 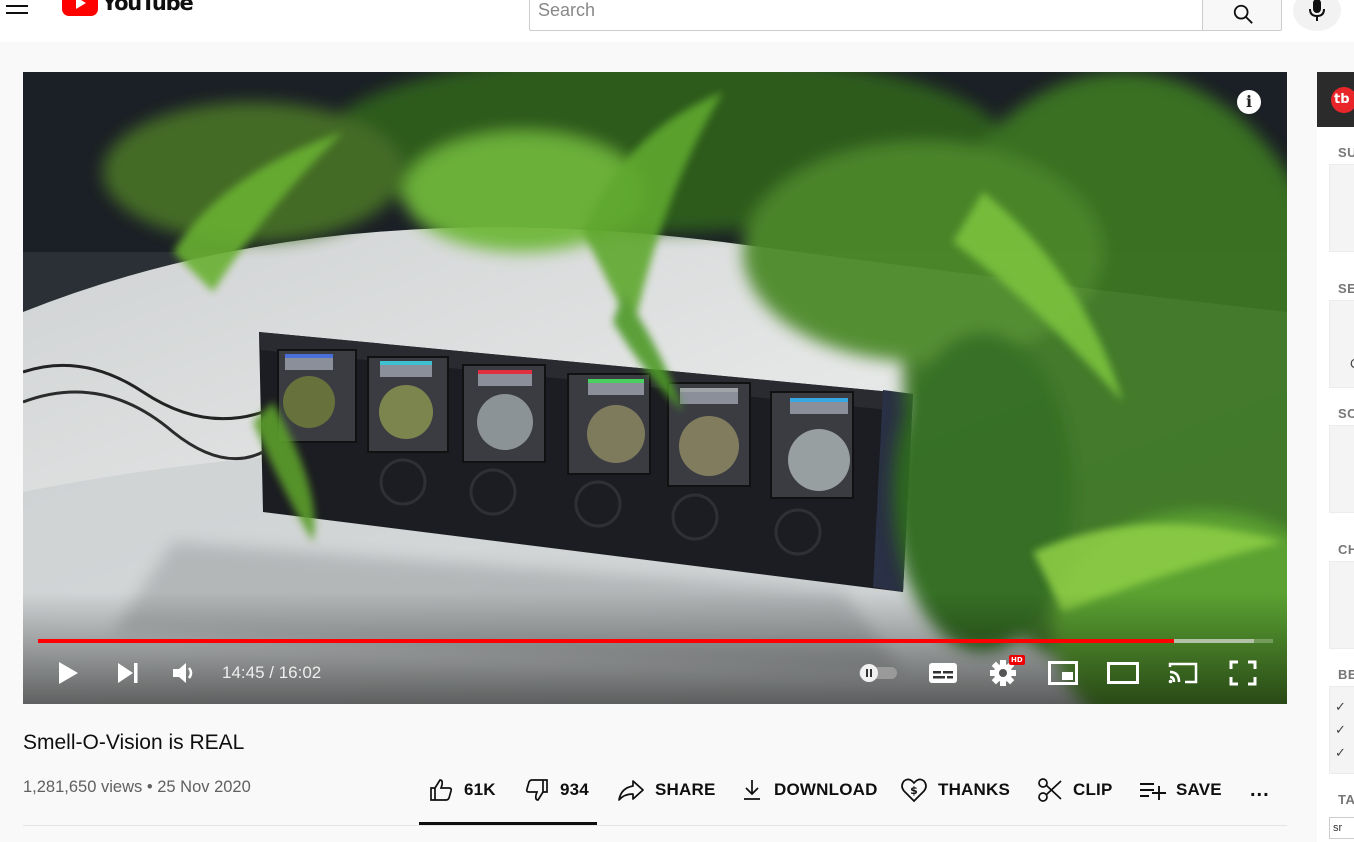 I want to click on thumbs-up-icon, so click(x=441, y=790).